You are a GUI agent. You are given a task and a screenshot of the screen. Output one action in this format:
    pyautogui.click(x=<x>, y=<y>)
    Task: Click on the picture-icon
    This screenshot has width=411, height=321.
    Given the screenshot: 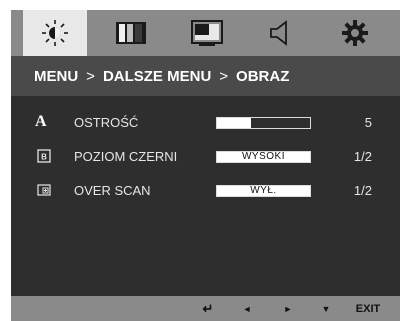 What is the action you would take?
    pyautogui.click(x=207, y=33)
    